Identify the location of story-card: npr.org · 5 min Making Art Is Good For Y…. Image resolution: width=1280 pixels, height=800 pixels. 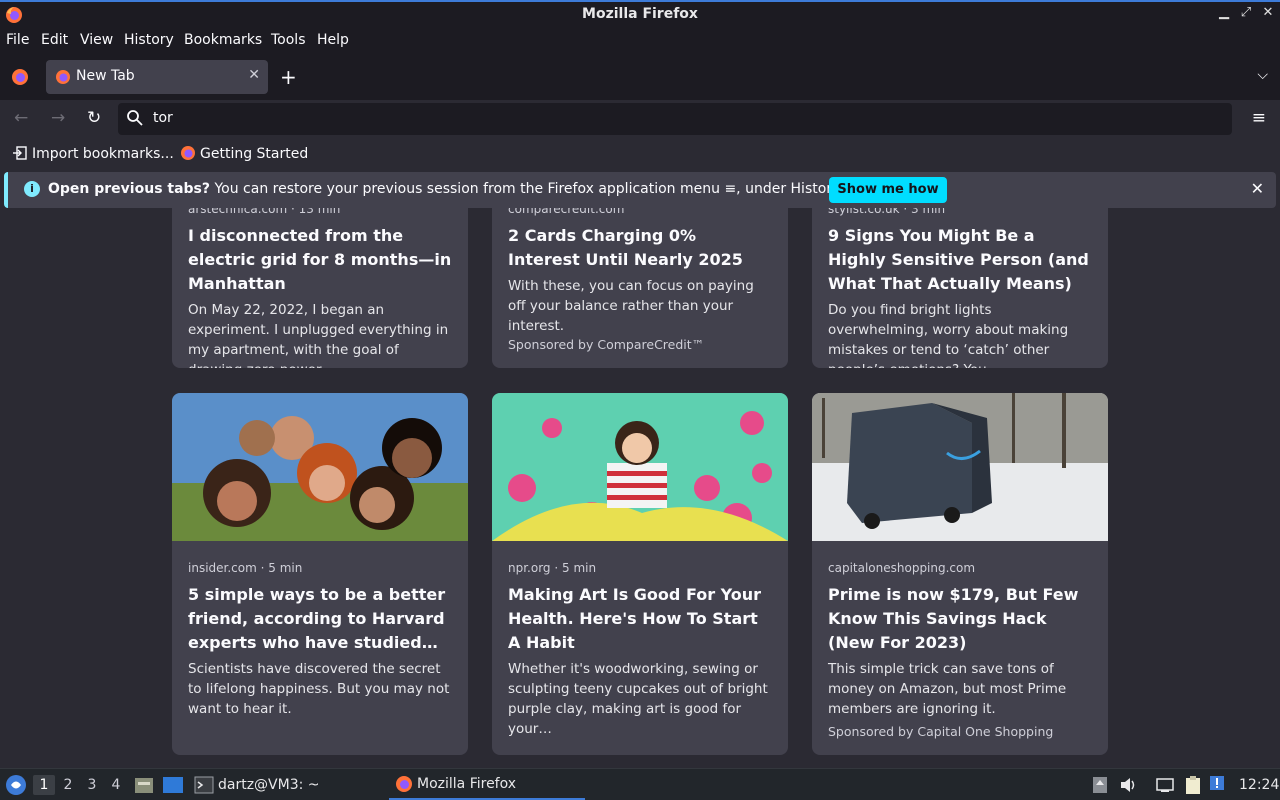
(640, 574).